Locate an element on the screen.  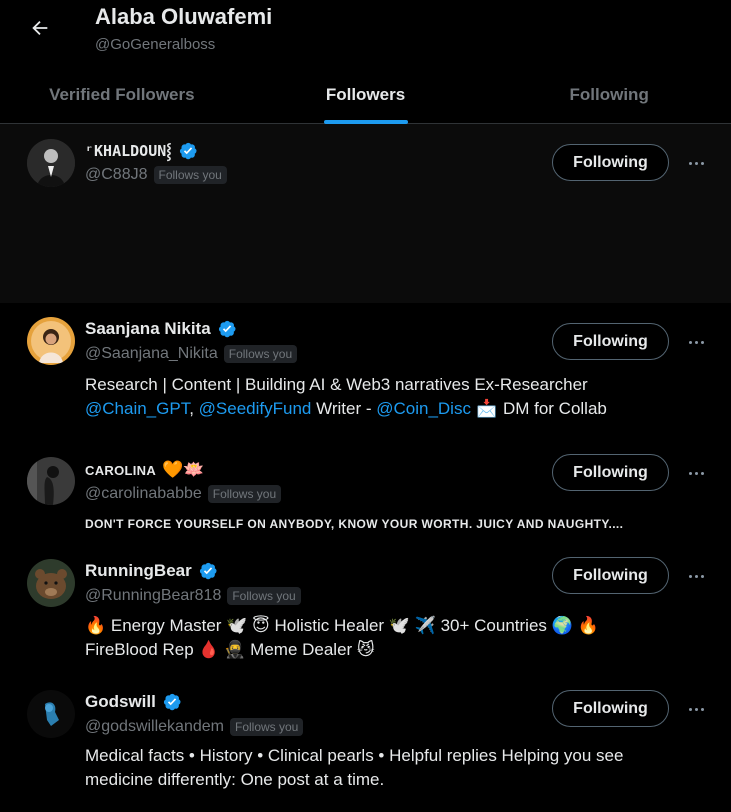
user-name-line: Saanjana Nikita is located at coordinates (161, 329).